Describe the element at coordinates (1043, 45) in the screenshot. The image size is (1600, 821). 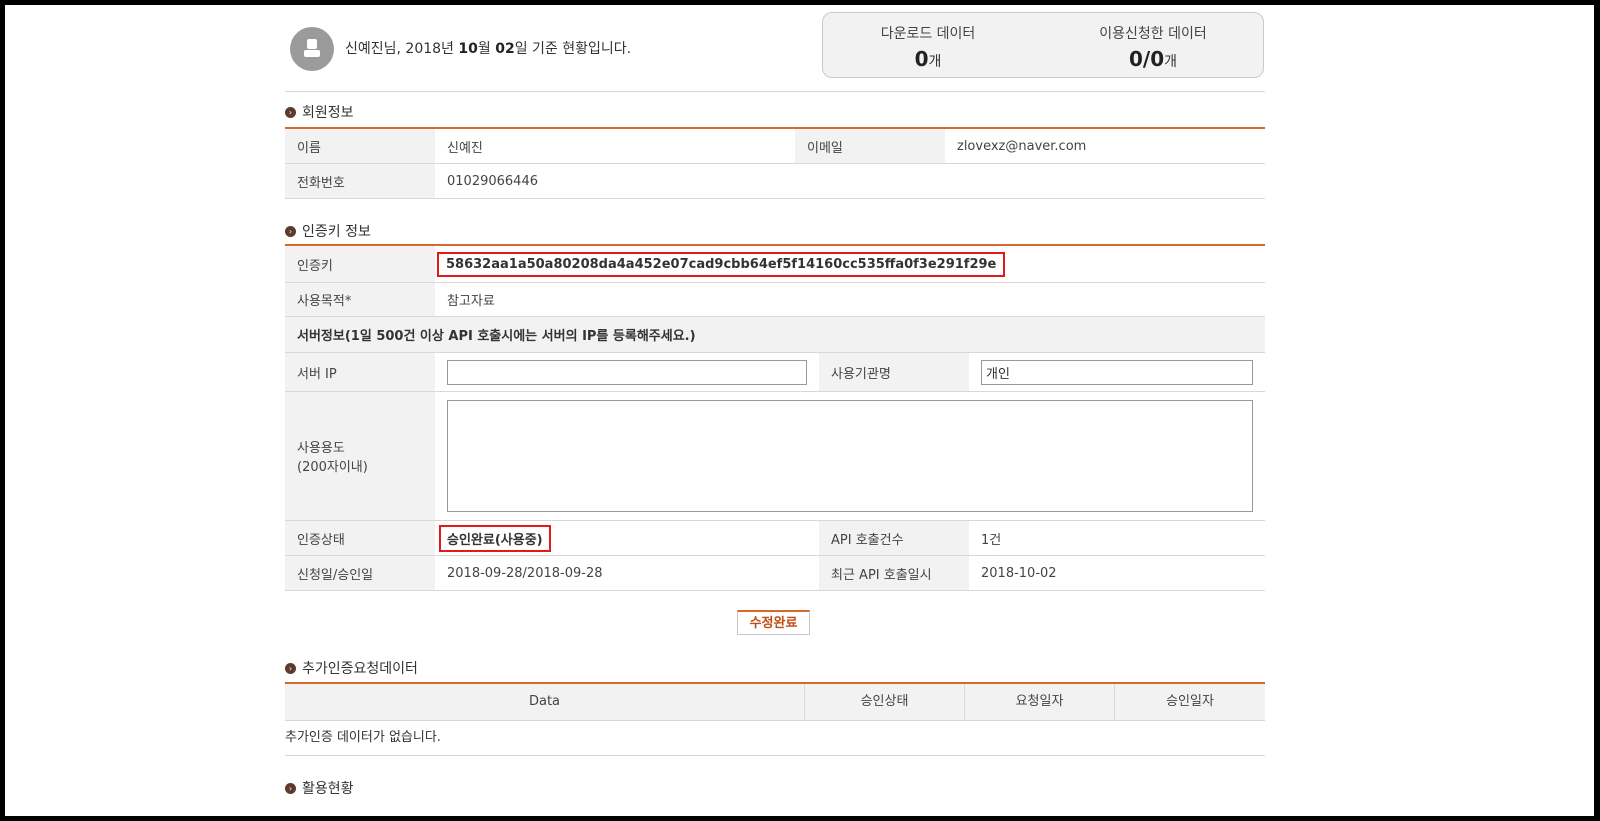
I see `stats-panel: 다운로드 데이터 0개 이용신청한 데이터 0/0개` at that location.